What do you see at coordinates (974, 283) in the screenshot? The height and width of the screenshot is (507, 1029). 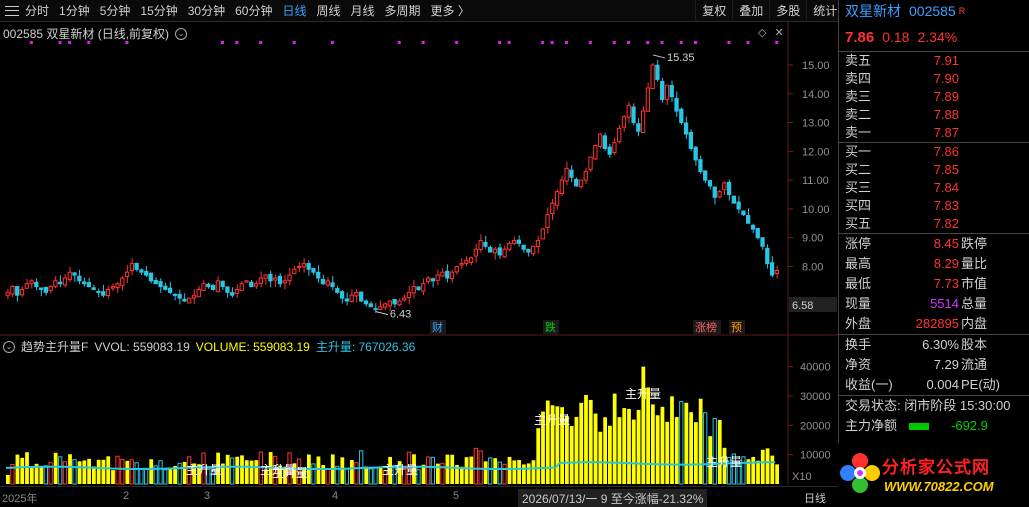 I see `stat-label-secondary: 市值` at bounding box center [974, 283].